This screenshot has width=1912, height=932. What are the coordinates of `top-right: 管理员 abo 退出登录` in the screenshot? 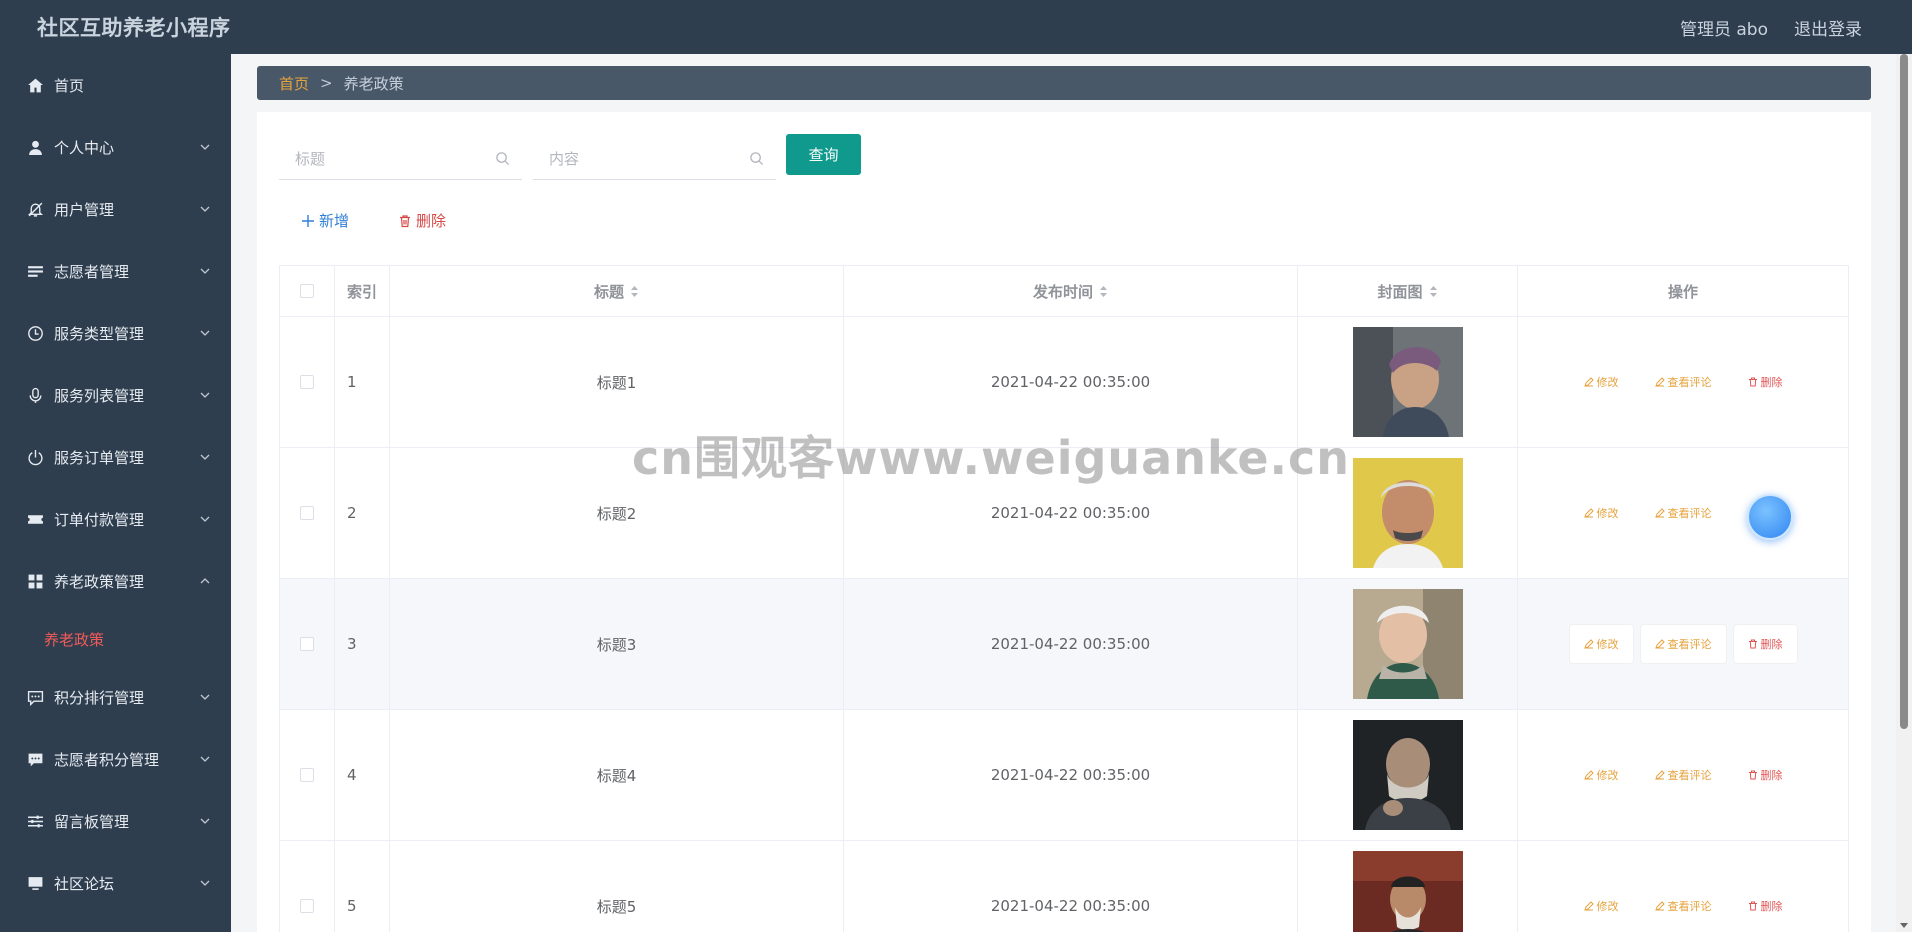 It's located at (1771, 27).